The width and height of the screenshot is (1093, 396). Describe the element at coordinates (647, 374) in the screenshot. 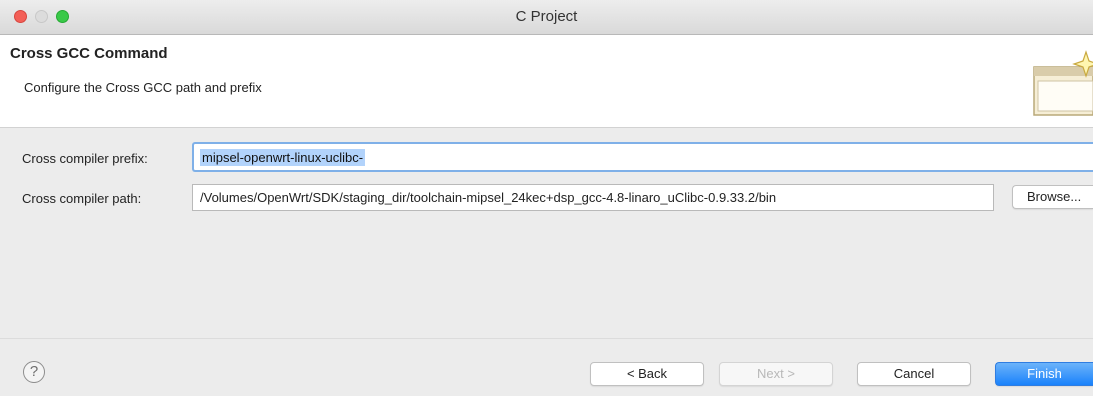

I see `back-button: < Back` at that location.